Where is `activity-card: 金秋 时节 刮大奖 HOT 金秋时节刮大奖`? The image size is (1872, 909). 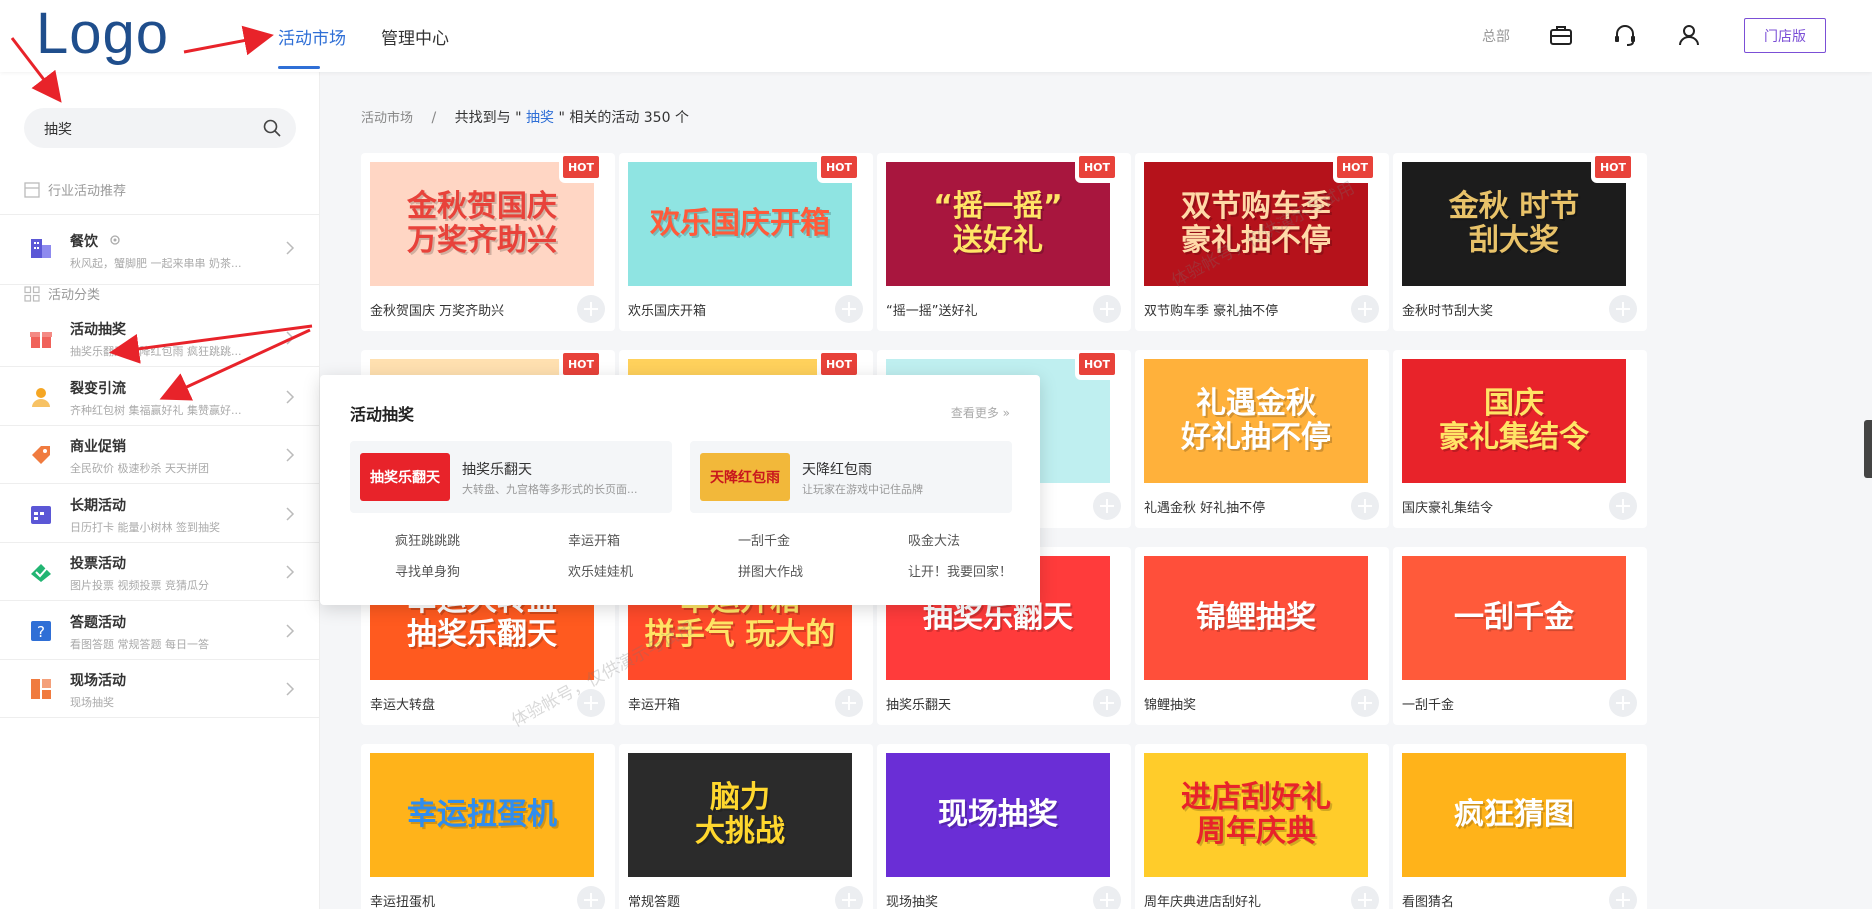 activity-card: 金秋 时节 刮大奖 HOT 金秋时节刮大奖 is located at coordinates (1520, 242).